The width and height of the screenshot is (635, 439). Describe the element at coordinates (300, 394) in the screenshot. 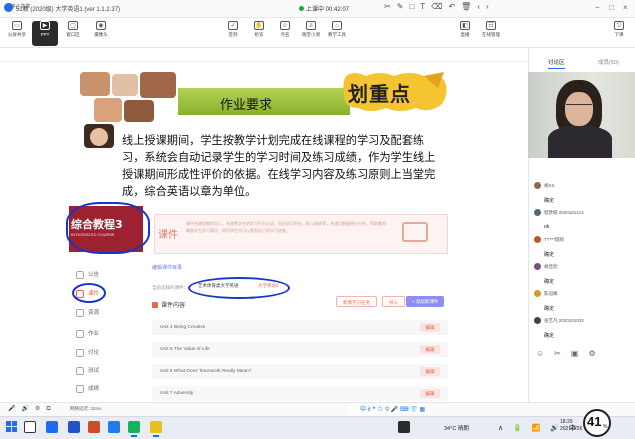

I see `unit-row: Unit 7 Adversity 编辑` at that location.